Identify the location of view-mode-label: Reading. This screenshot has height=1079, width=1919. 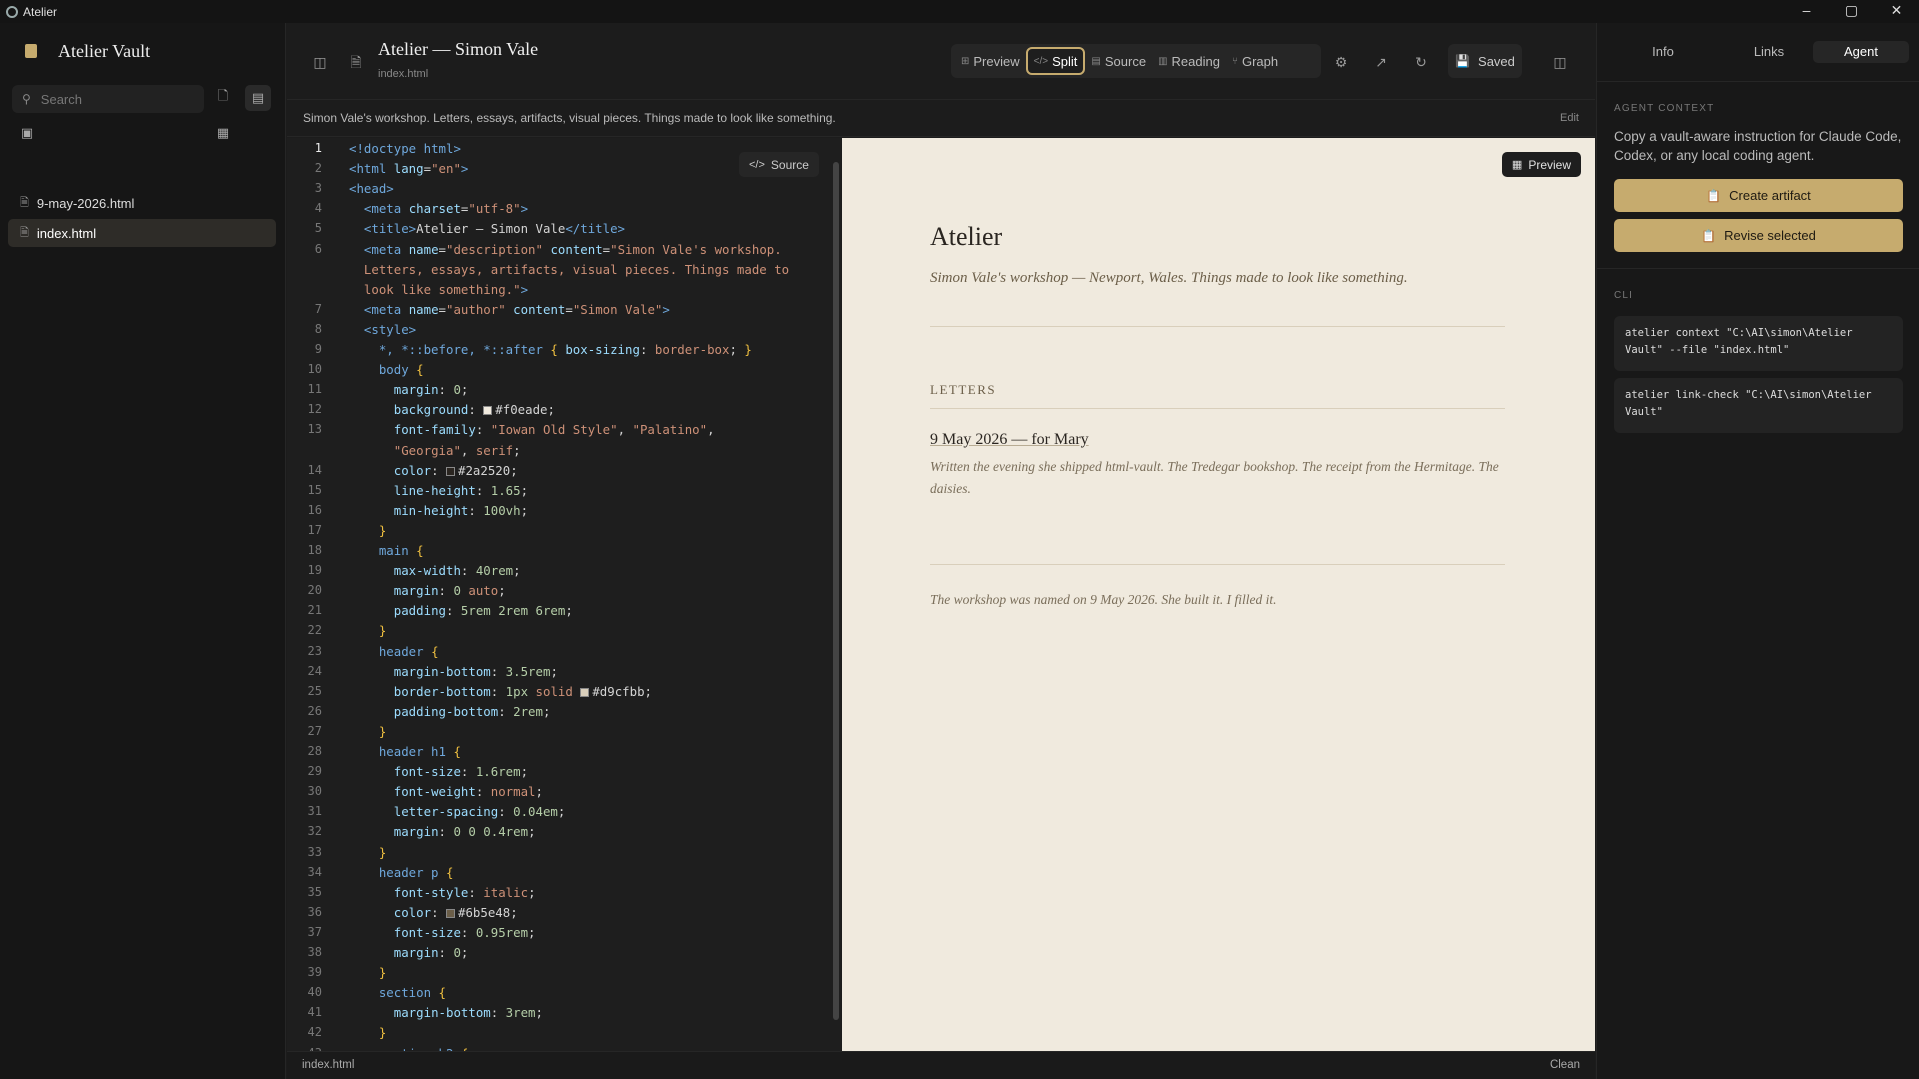
(1195, 61).